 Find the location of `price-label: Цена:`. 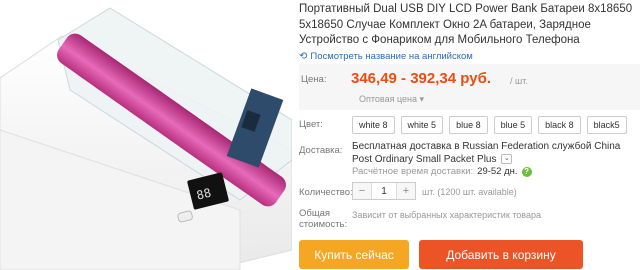

price-label: Цена: is located at coordinates (314, 79).